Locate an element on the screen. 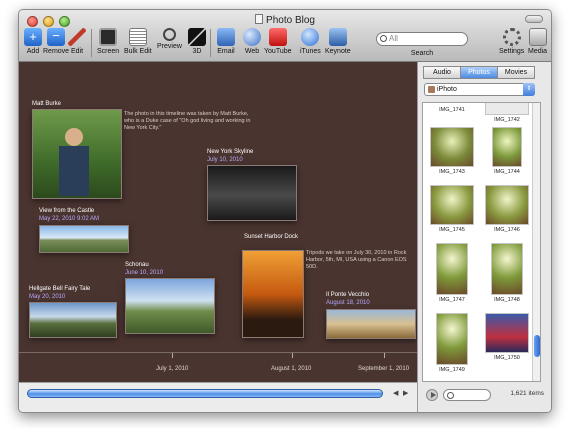 This screenshot has width=571, height=428. screen-icon is located at coordinates (108, 37).